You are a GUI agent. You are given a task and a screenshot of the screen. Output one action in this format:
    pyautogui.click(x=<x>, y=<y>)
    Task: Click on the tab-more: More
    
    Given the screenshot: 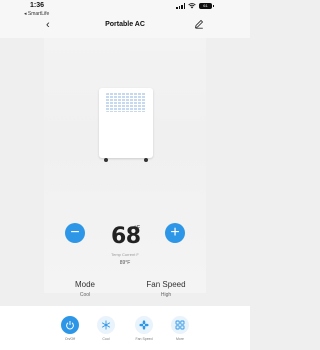 What is the action you would take?
    pyautogui.click(x=180, y=328)
    